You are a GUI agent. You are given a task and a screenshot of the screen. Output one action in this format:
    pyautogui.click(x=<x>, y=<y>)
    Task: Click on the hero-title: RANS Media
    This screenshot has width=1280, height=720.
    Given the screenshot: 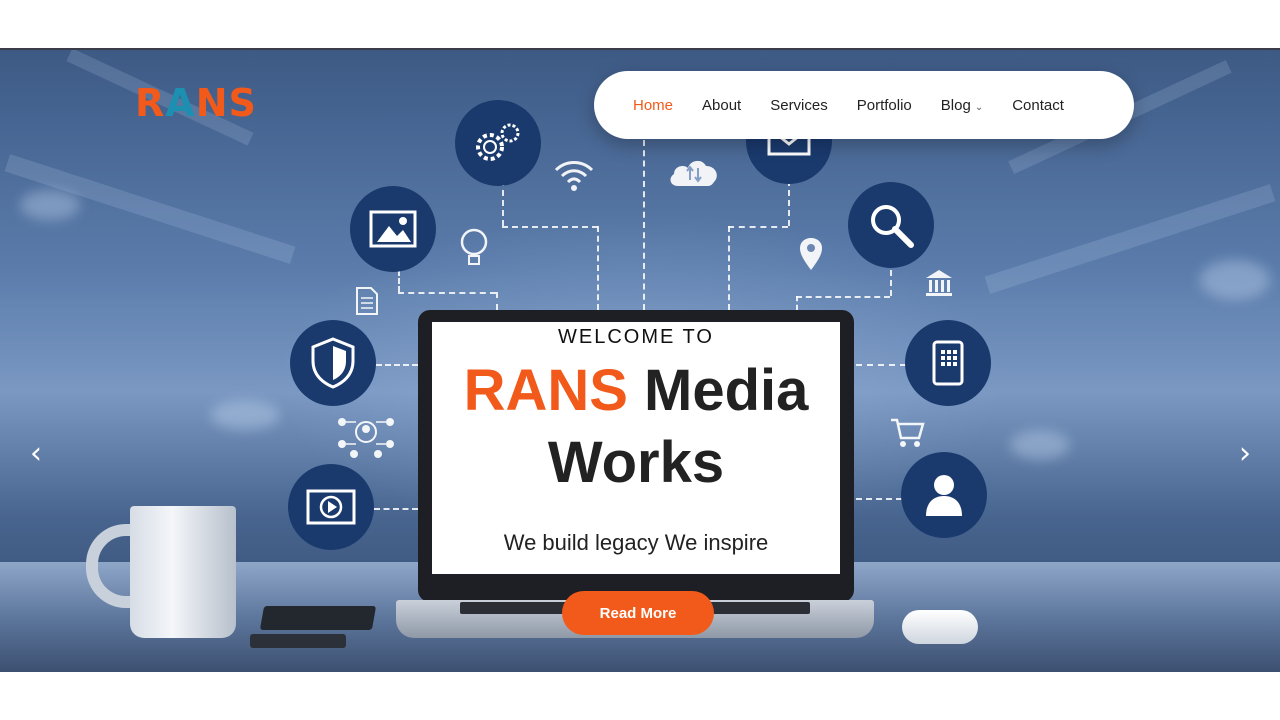 What is the action you would take?
    pyautogui.click(x=636, y=391)
    